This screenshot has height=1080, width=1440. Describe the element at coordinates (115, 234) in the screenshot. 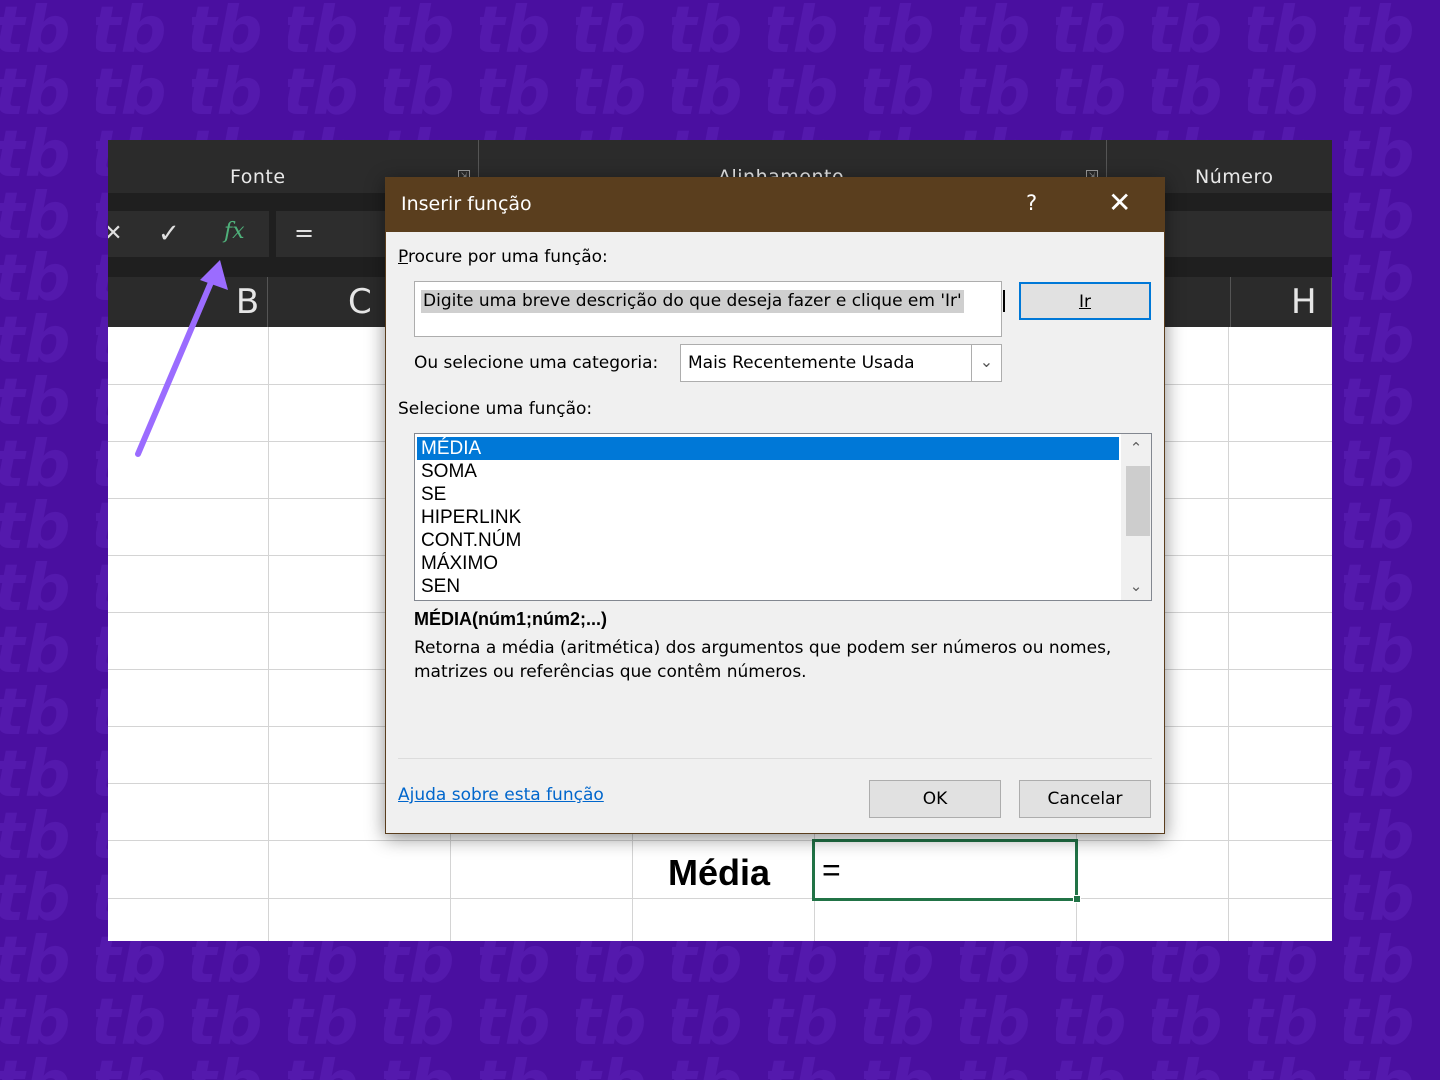

I see `cancel-icon: ✕` at that location.